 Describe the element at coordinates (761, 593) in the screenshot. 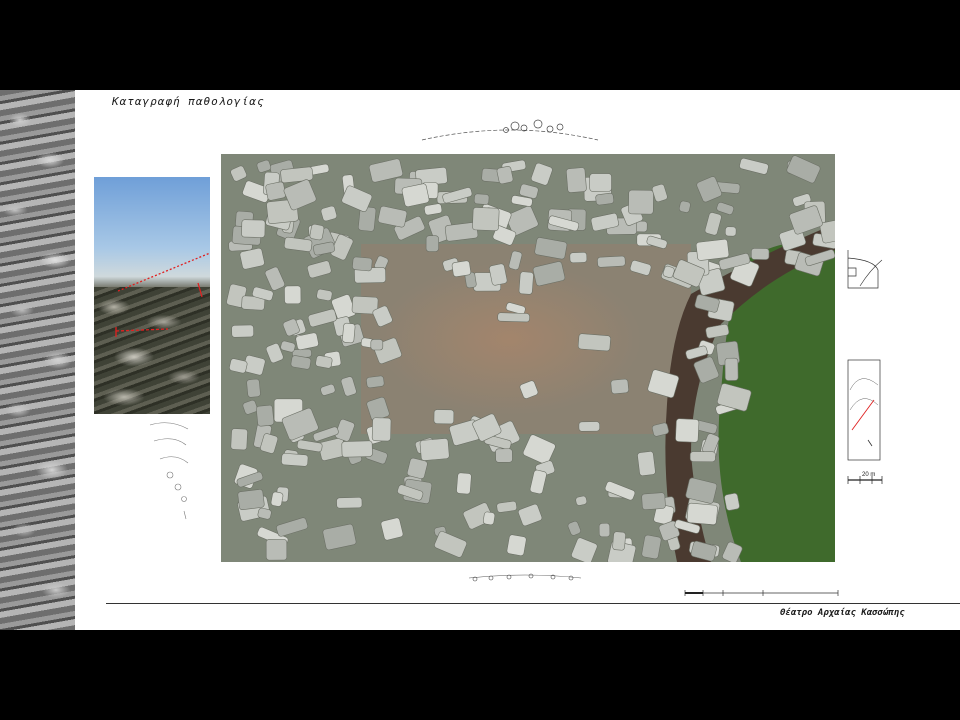

I see `bottom-scale-bar` at that location.